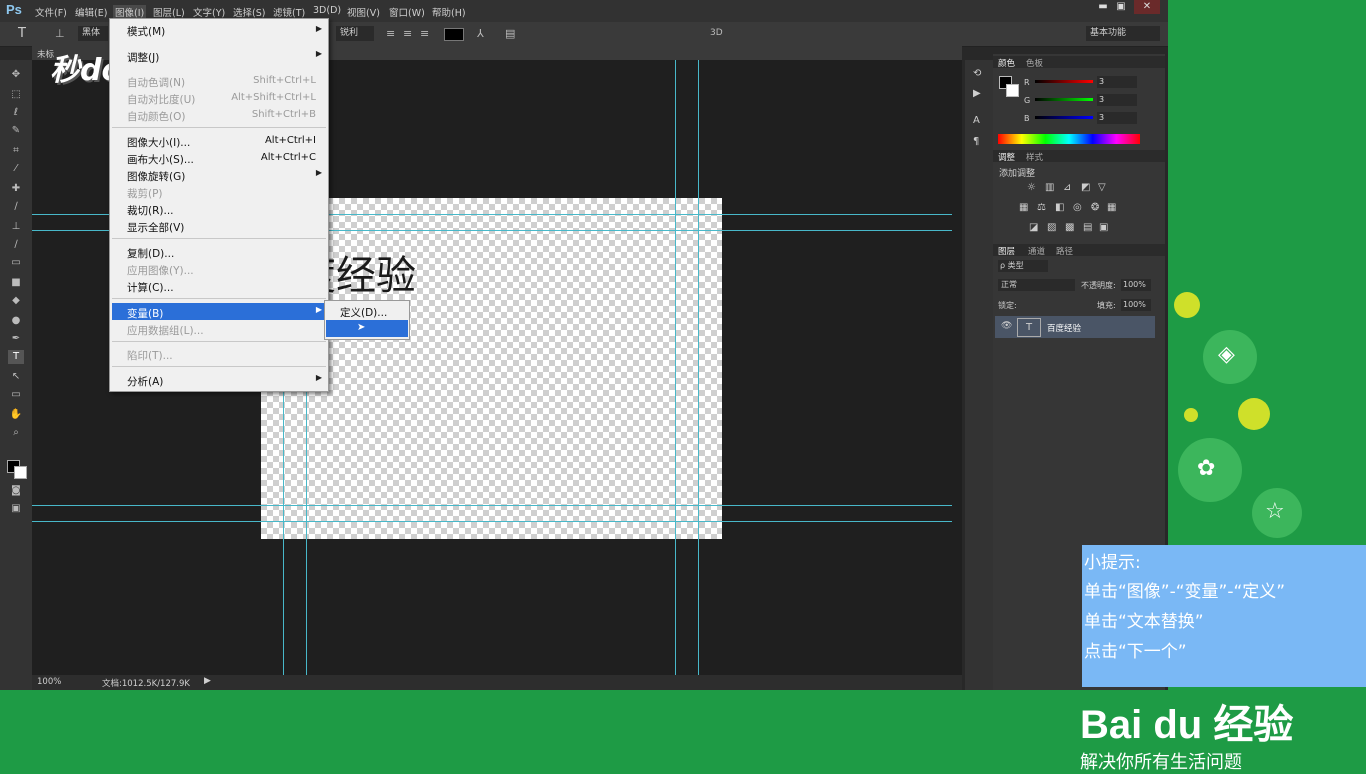 This screenshot has width=1366, height=774. What do you see at coordinates (1036, 285) in the screenshot?
I see `blend-mode-select: 正常` at bounding box center [1036, 285].